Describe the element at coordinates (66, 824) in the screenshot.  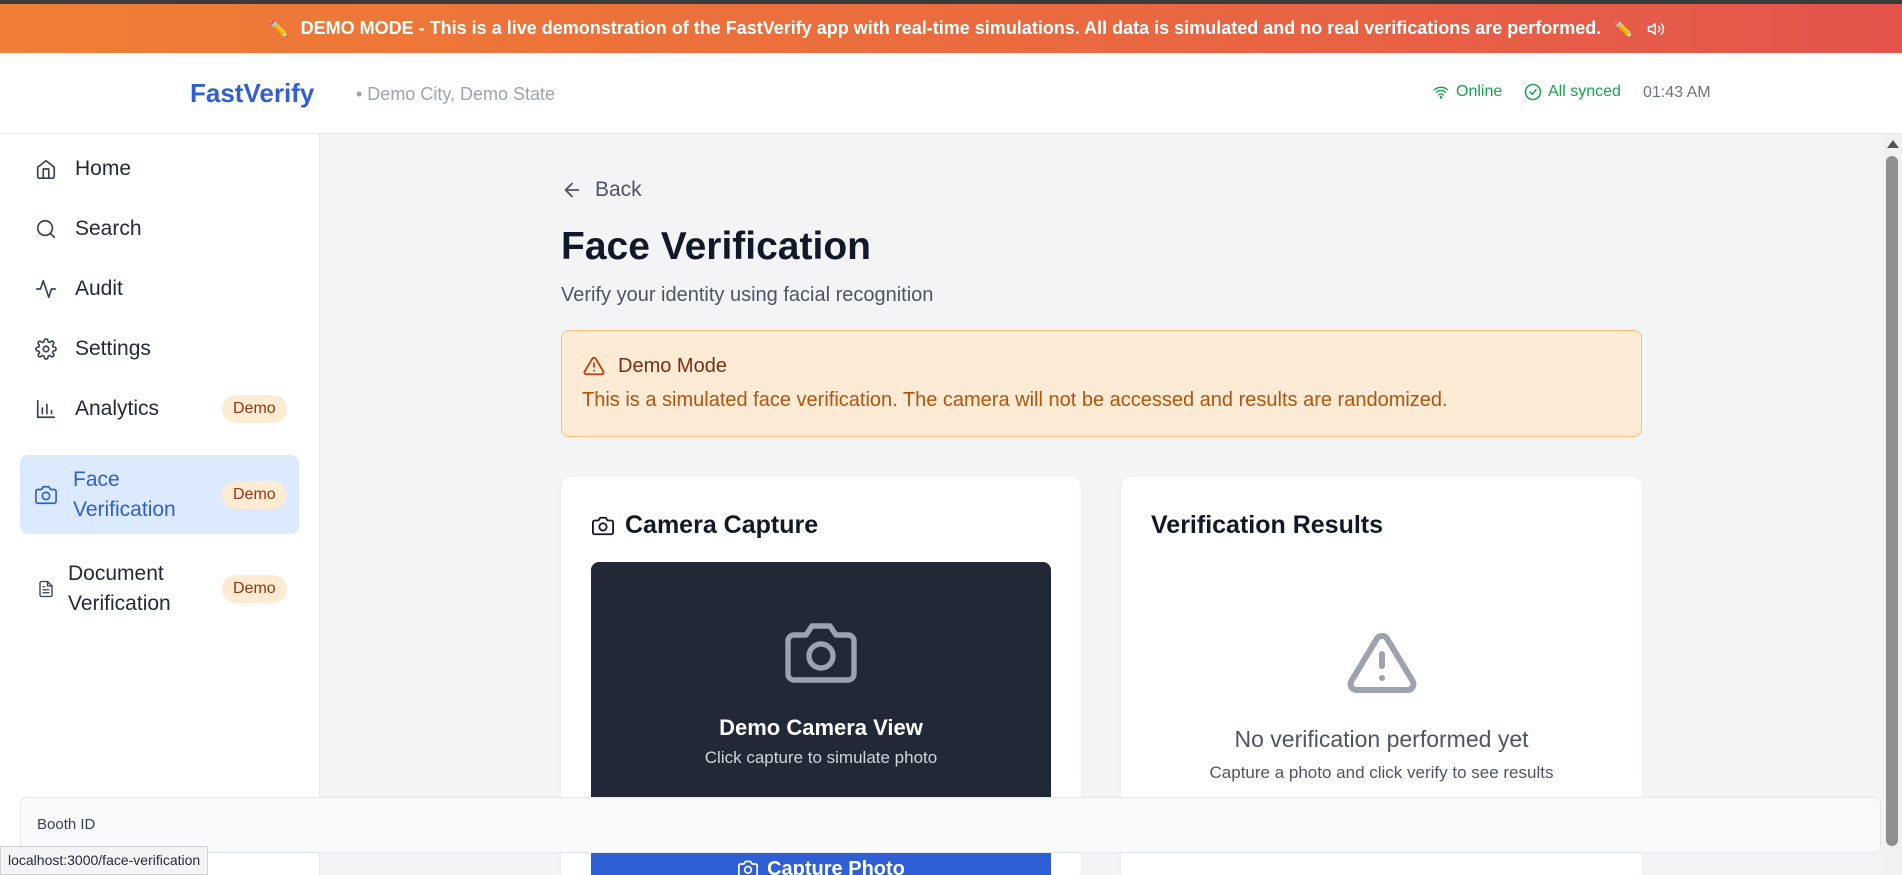
I see `booth-id-label: Booth ID` at that location.